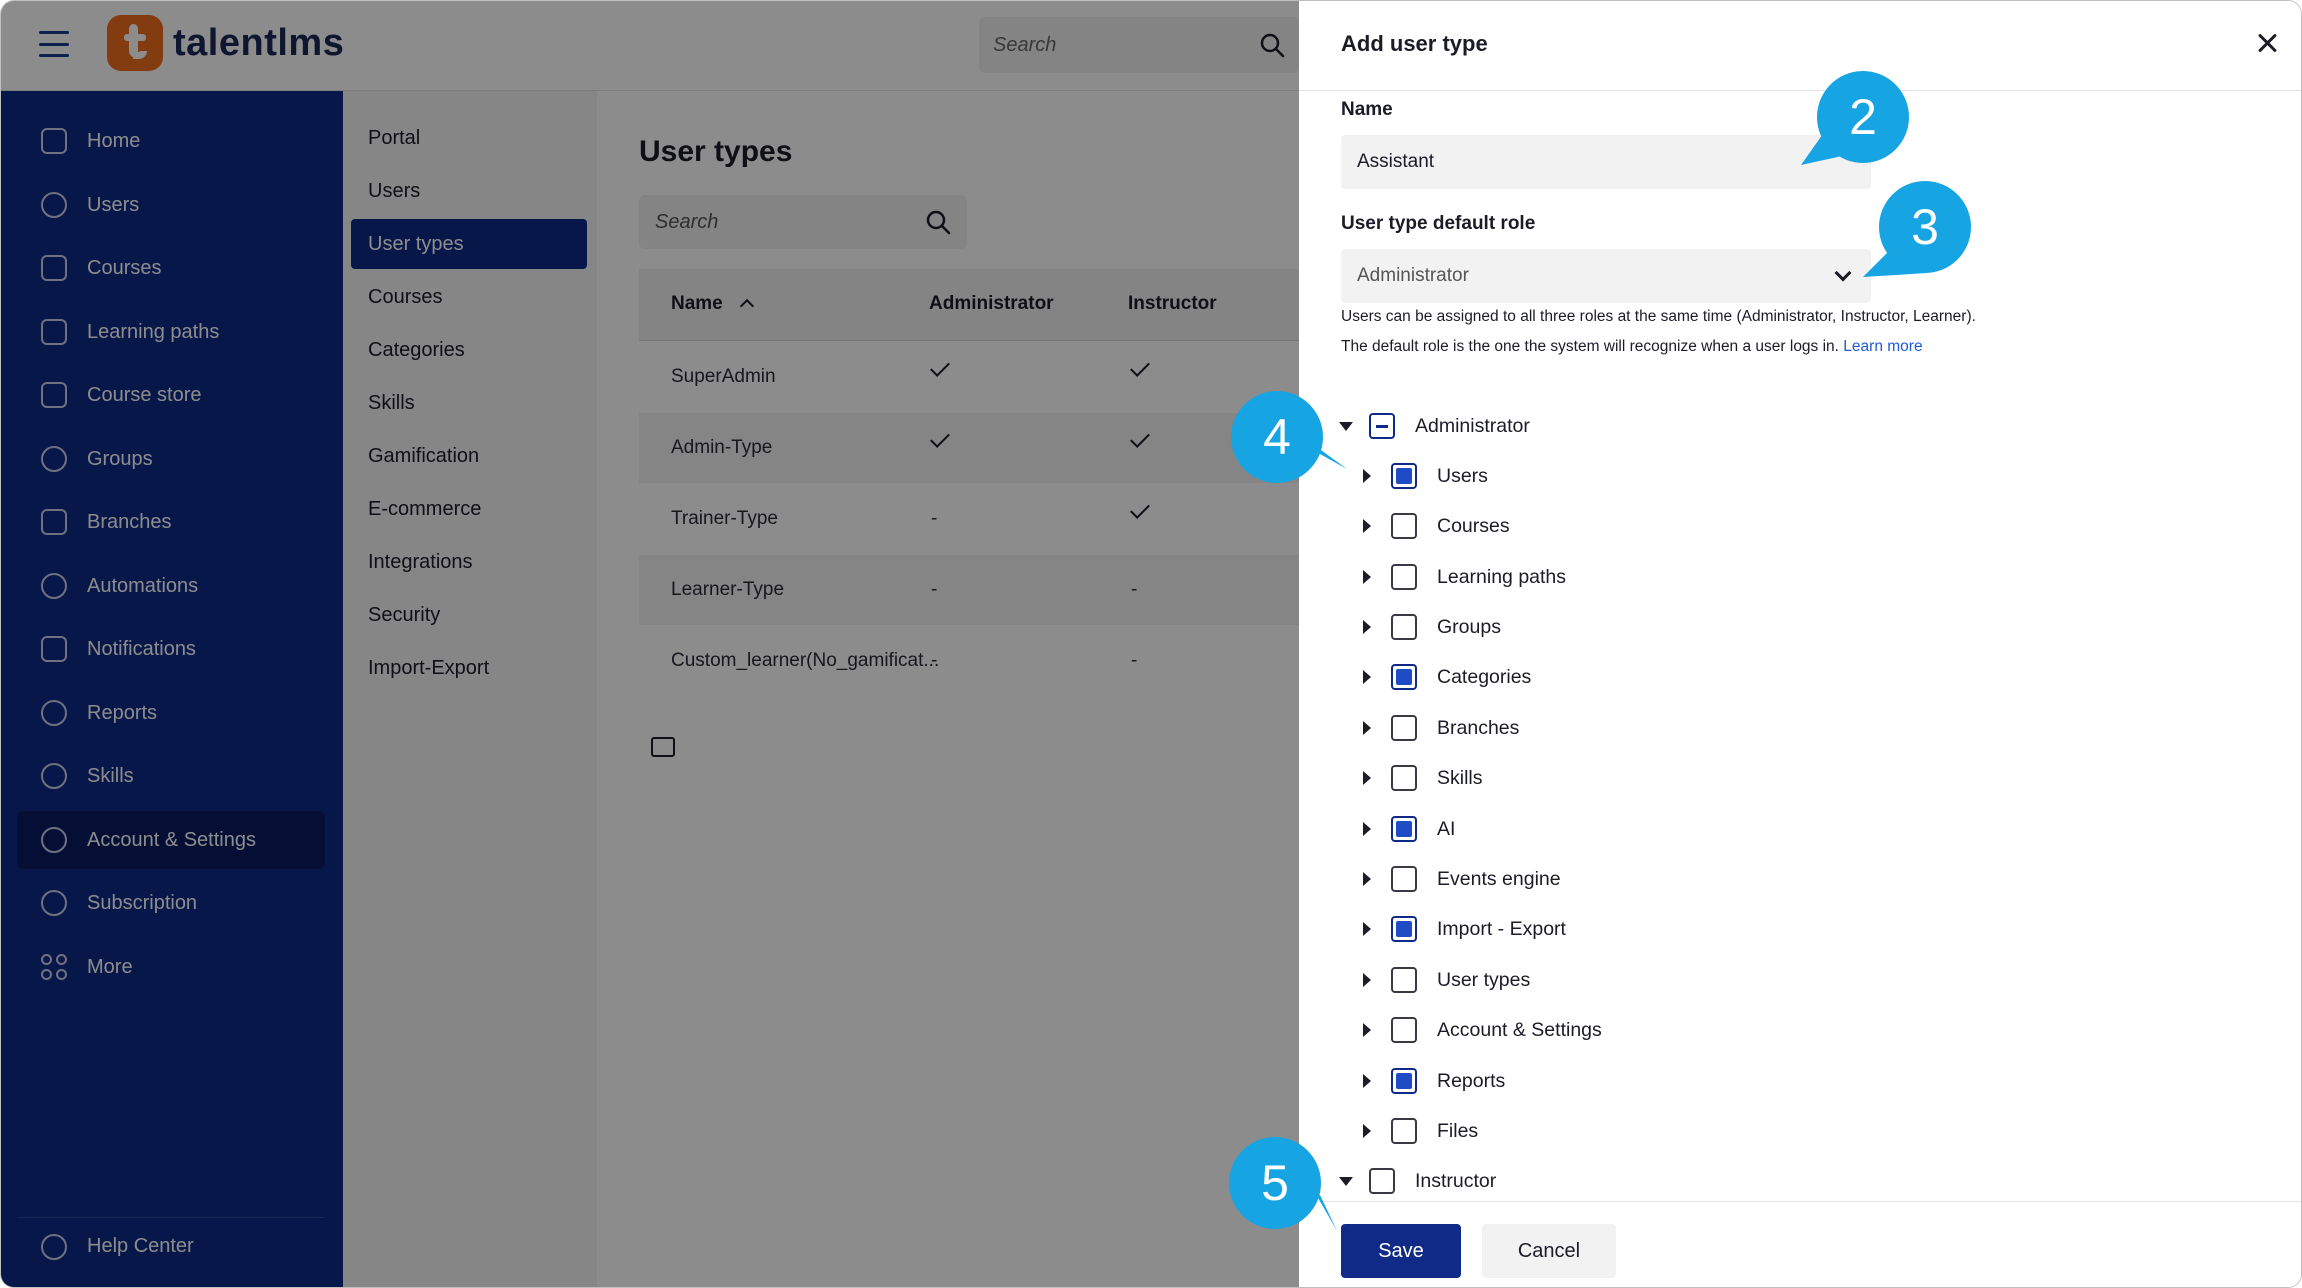  Describe the element at coordinates (1863, 117) in the screenshot. I see `callout-2: 2` at that location.